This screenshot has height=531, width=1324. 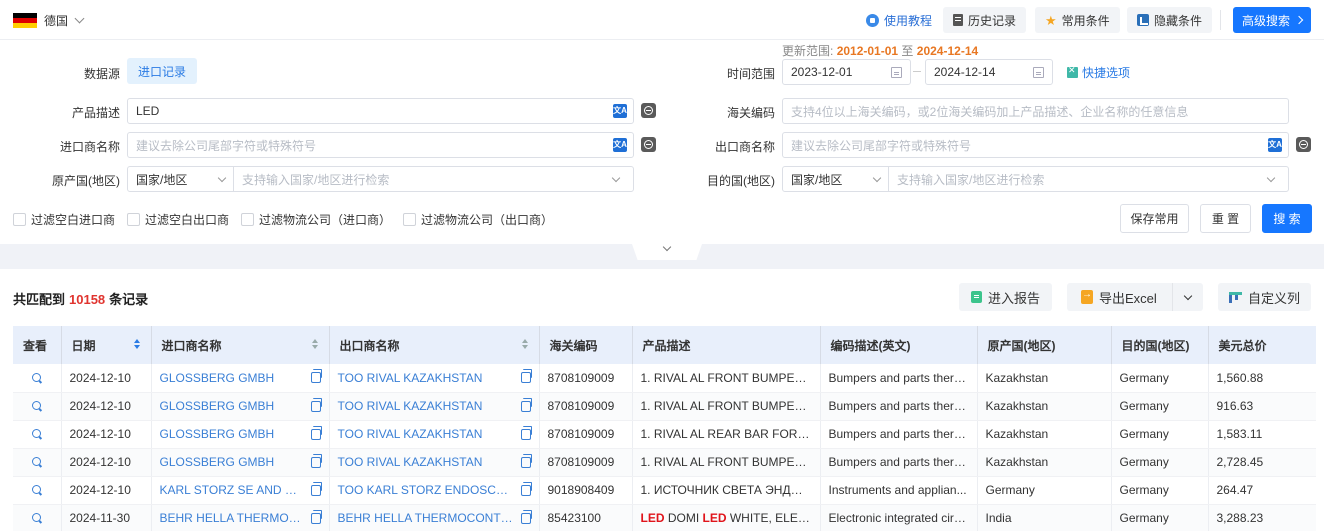 I want to click on exporter-input: 建议去除公司尾部字符或特殊符号 文A, so click(x=1035, y=145).